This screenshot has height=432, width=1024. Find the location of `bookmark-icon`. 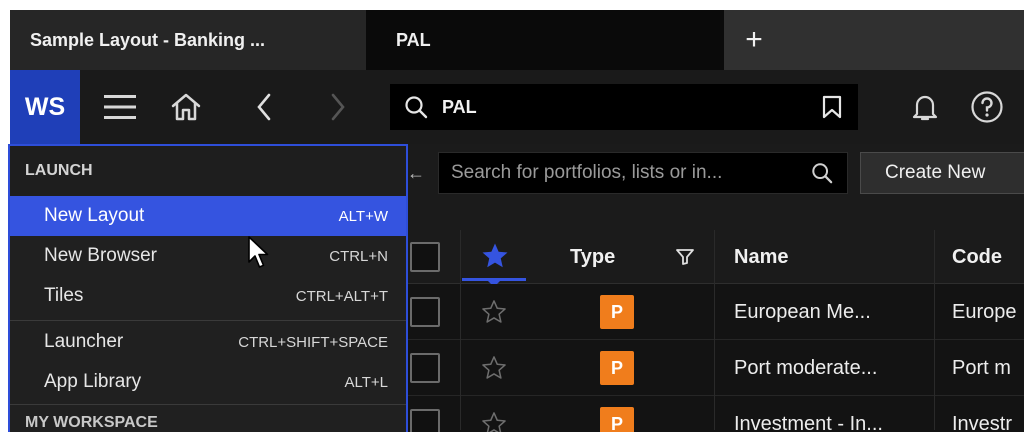

bookmark-icon is located at coordinates (832, 107).